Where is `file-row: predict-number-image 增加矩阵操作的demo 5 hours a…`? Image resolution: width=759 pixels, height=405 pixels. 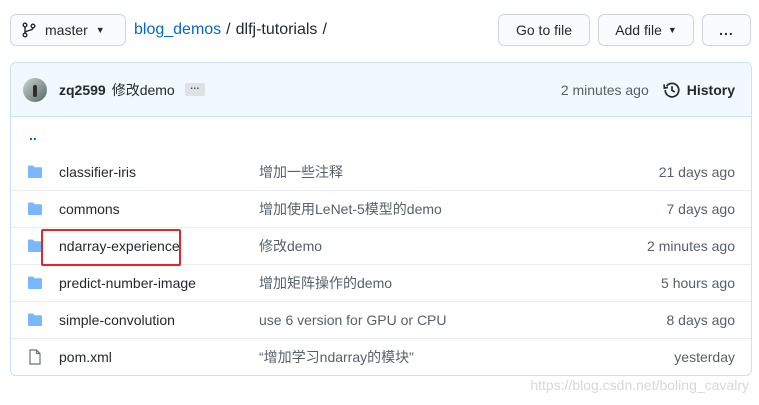
file-row: predict-number-image 增加矩阵操作的demo 5 hours a… is located at coordinates (381, 282).